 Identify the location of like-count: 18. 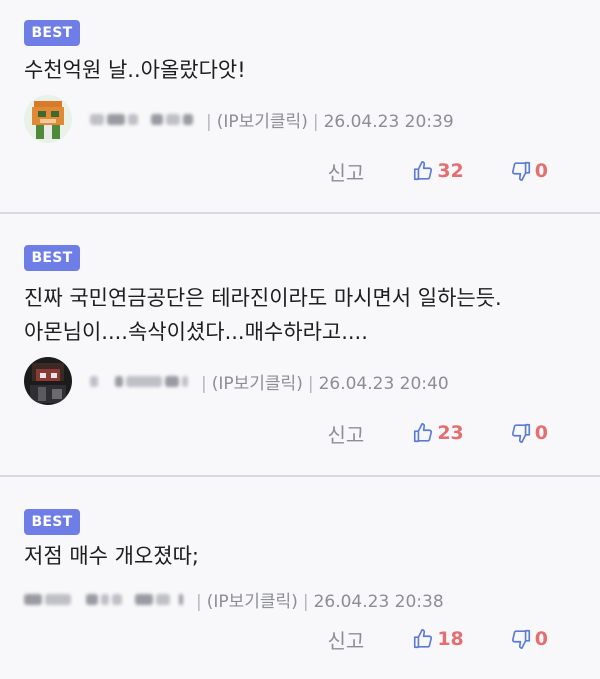
(450, 639).